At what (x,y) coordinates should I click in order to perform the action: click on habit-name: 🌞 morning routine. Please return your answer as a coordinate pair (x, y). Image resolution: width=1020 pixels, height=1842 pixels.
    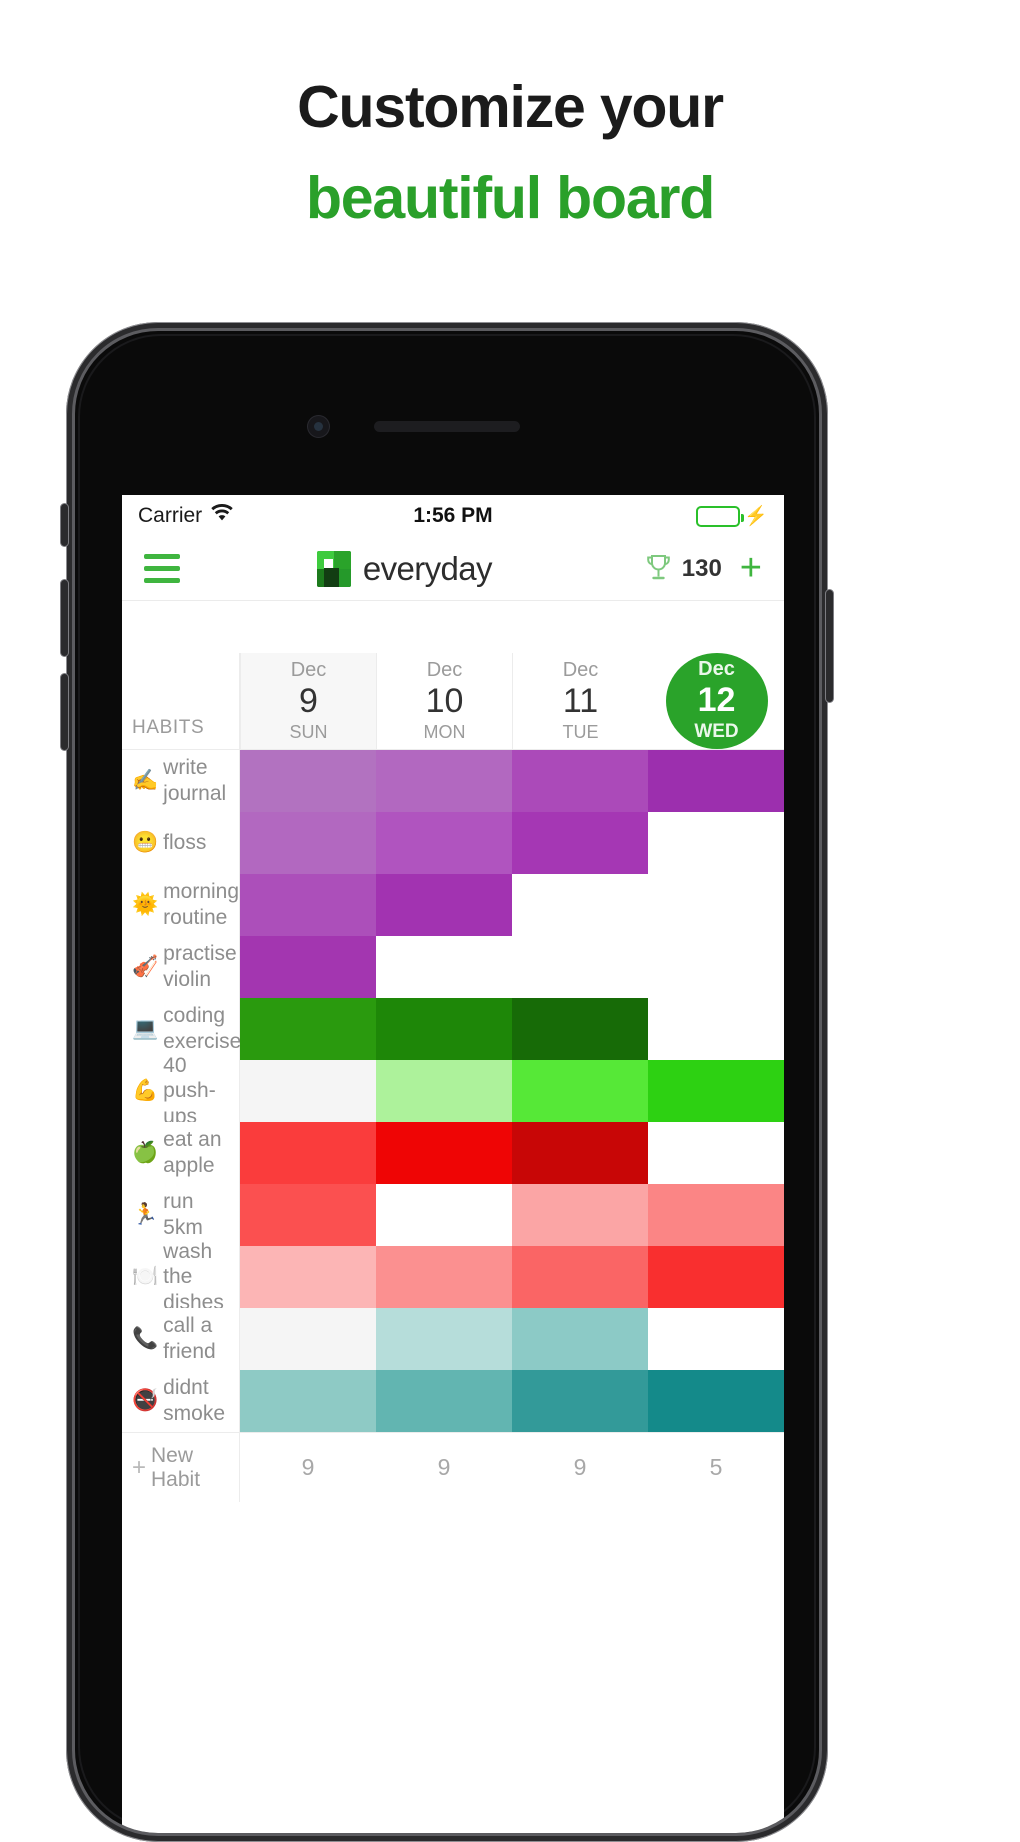
    Looking at the image, I should click on (181, 905).